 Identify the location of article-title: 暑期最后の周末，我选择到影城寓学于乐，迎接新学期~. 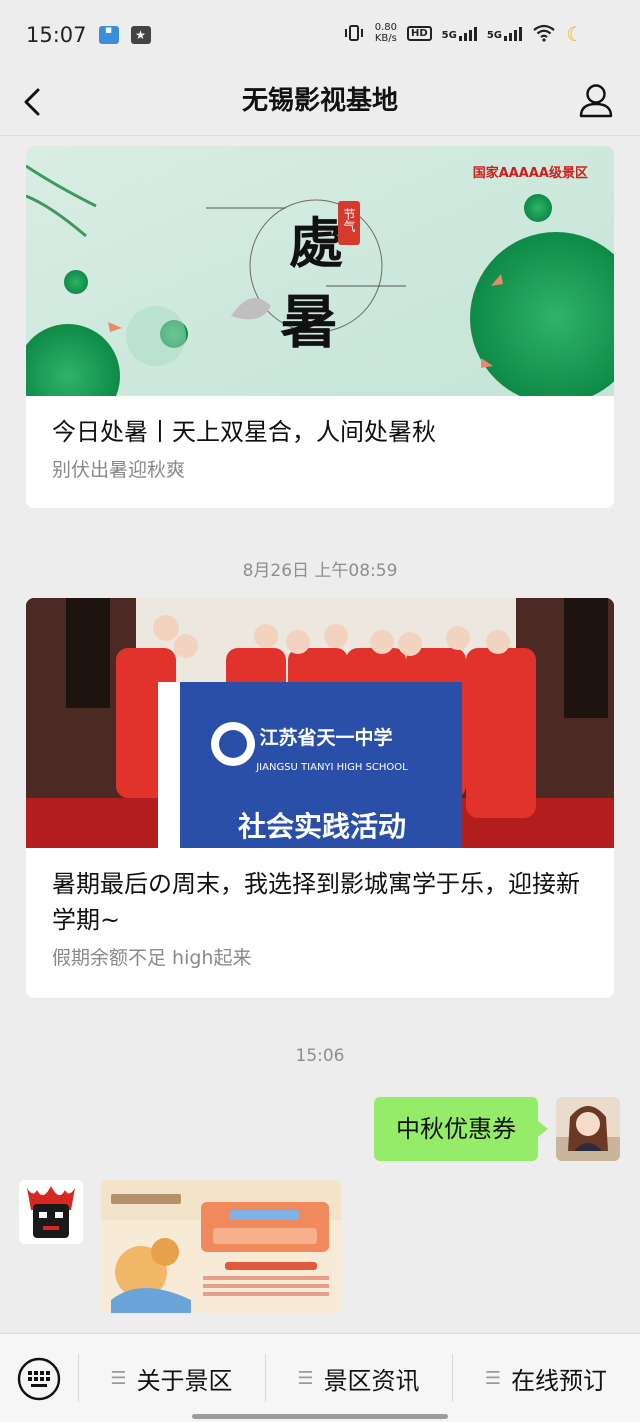
(316, 902).